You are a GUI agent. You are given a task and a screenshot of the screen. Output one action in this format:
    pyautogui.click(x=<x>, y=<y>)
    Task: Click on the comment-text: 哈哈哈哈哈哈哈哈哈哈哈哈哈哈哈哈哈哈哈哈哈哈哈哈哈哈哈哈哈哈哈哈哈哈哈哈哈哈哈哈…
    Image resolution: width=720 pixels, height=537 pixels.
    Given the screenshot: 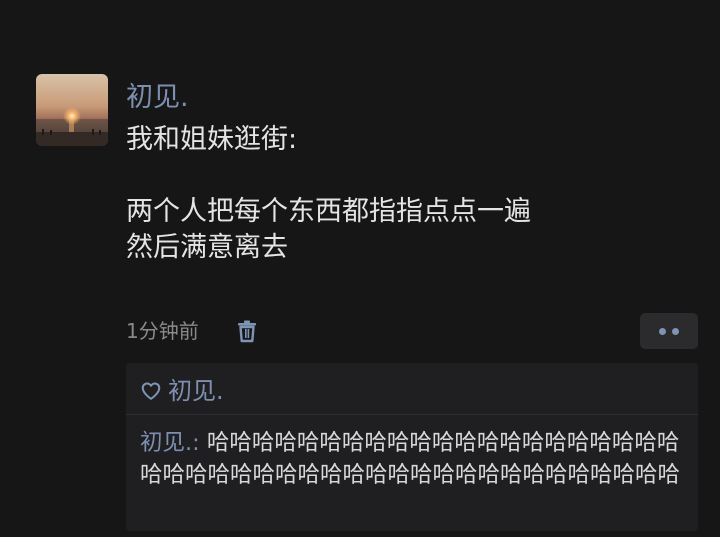 What is the action you would take?
    pyautogui.click(x=410, y=459)
    